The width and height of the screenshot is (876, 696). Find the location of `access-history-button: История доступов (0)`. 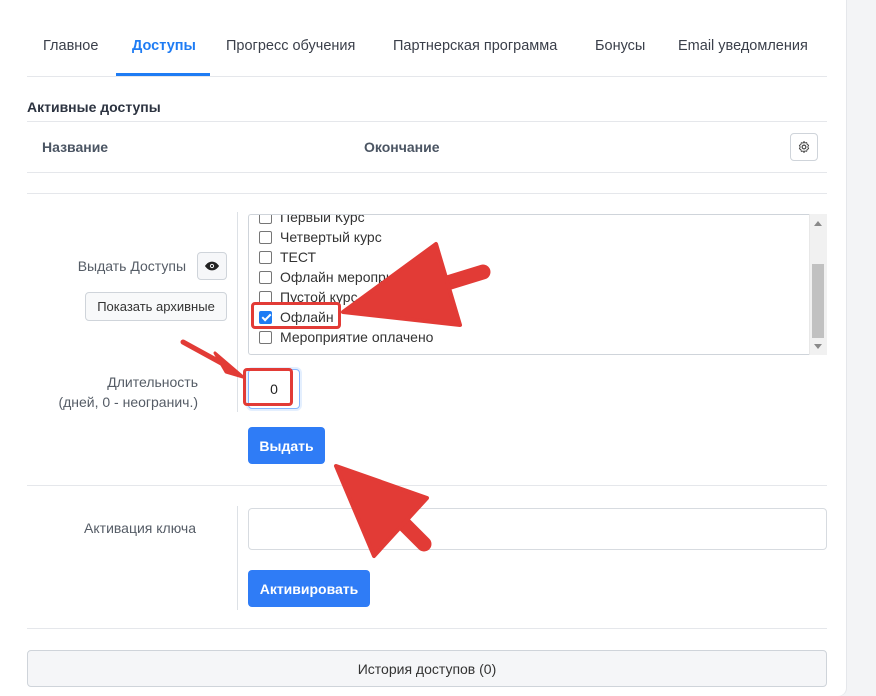

access-history-button: История доступов (0) is located at coordinates (427, 668).